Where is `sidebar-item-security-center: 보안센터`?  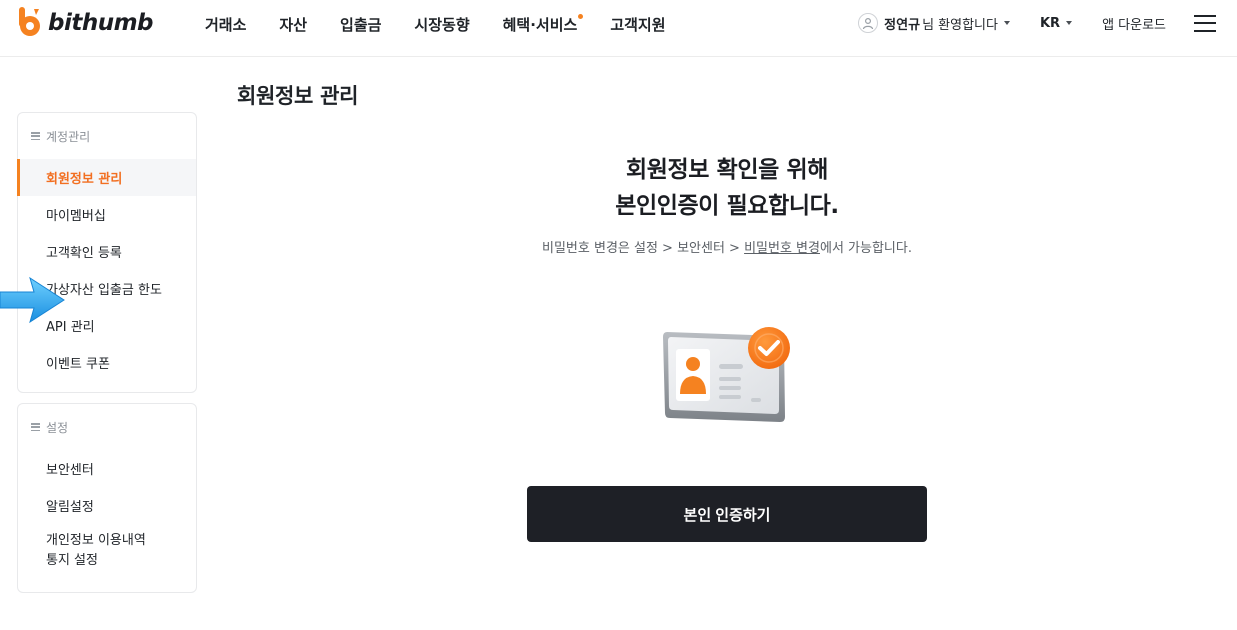 sidebar-item-security-center: 보안센터 is located at coordinates (107, 468).